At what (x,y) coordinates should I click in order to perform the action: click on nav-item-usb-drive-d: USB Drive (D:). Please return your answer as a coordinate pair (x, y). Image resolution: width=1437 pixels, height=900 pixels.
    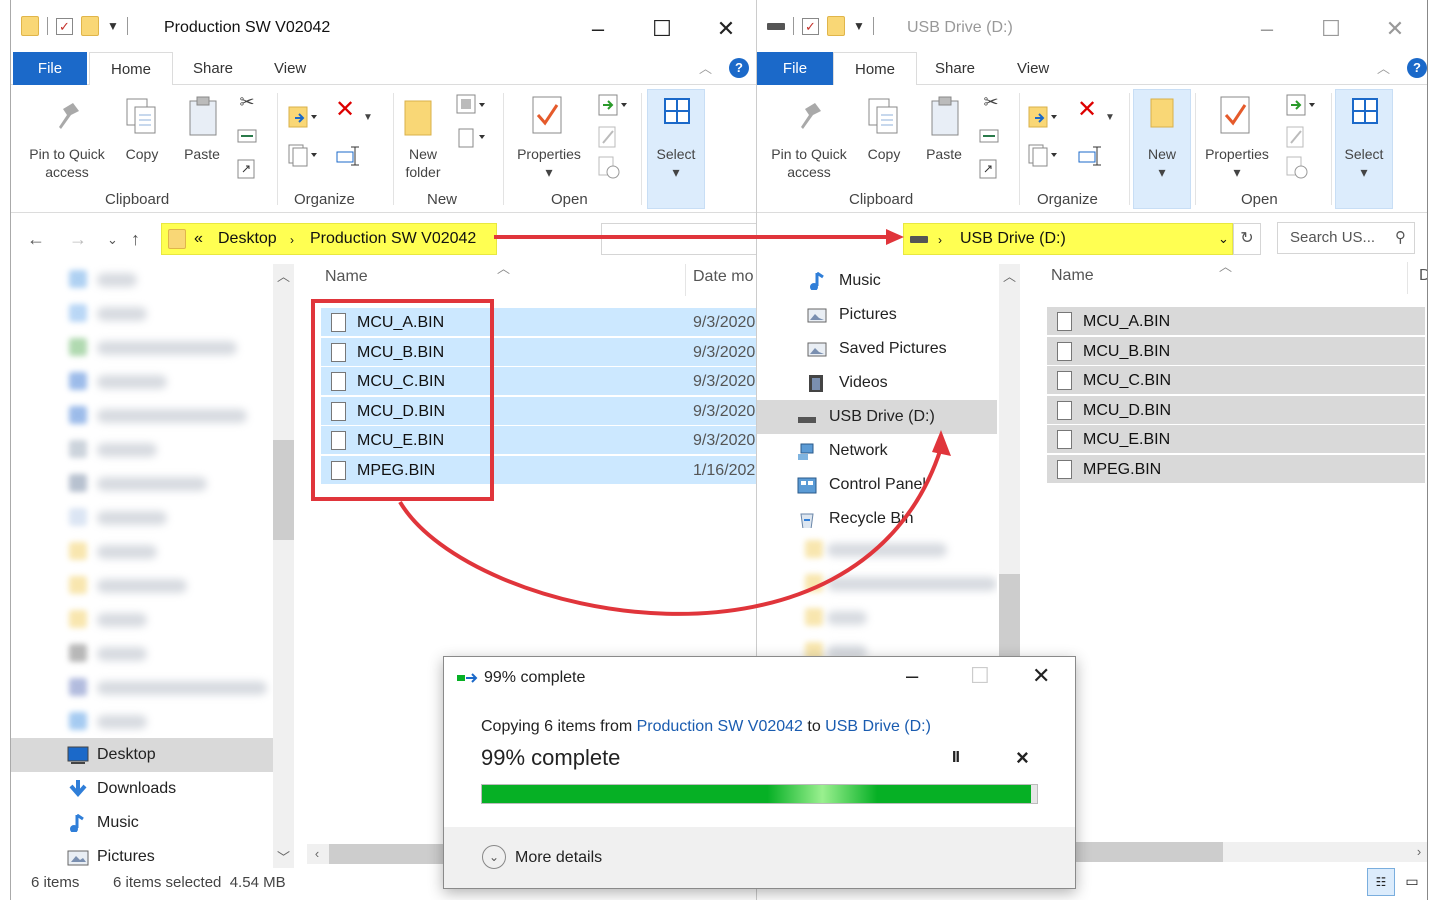
    Looking at the image, I should click on (877, 417).